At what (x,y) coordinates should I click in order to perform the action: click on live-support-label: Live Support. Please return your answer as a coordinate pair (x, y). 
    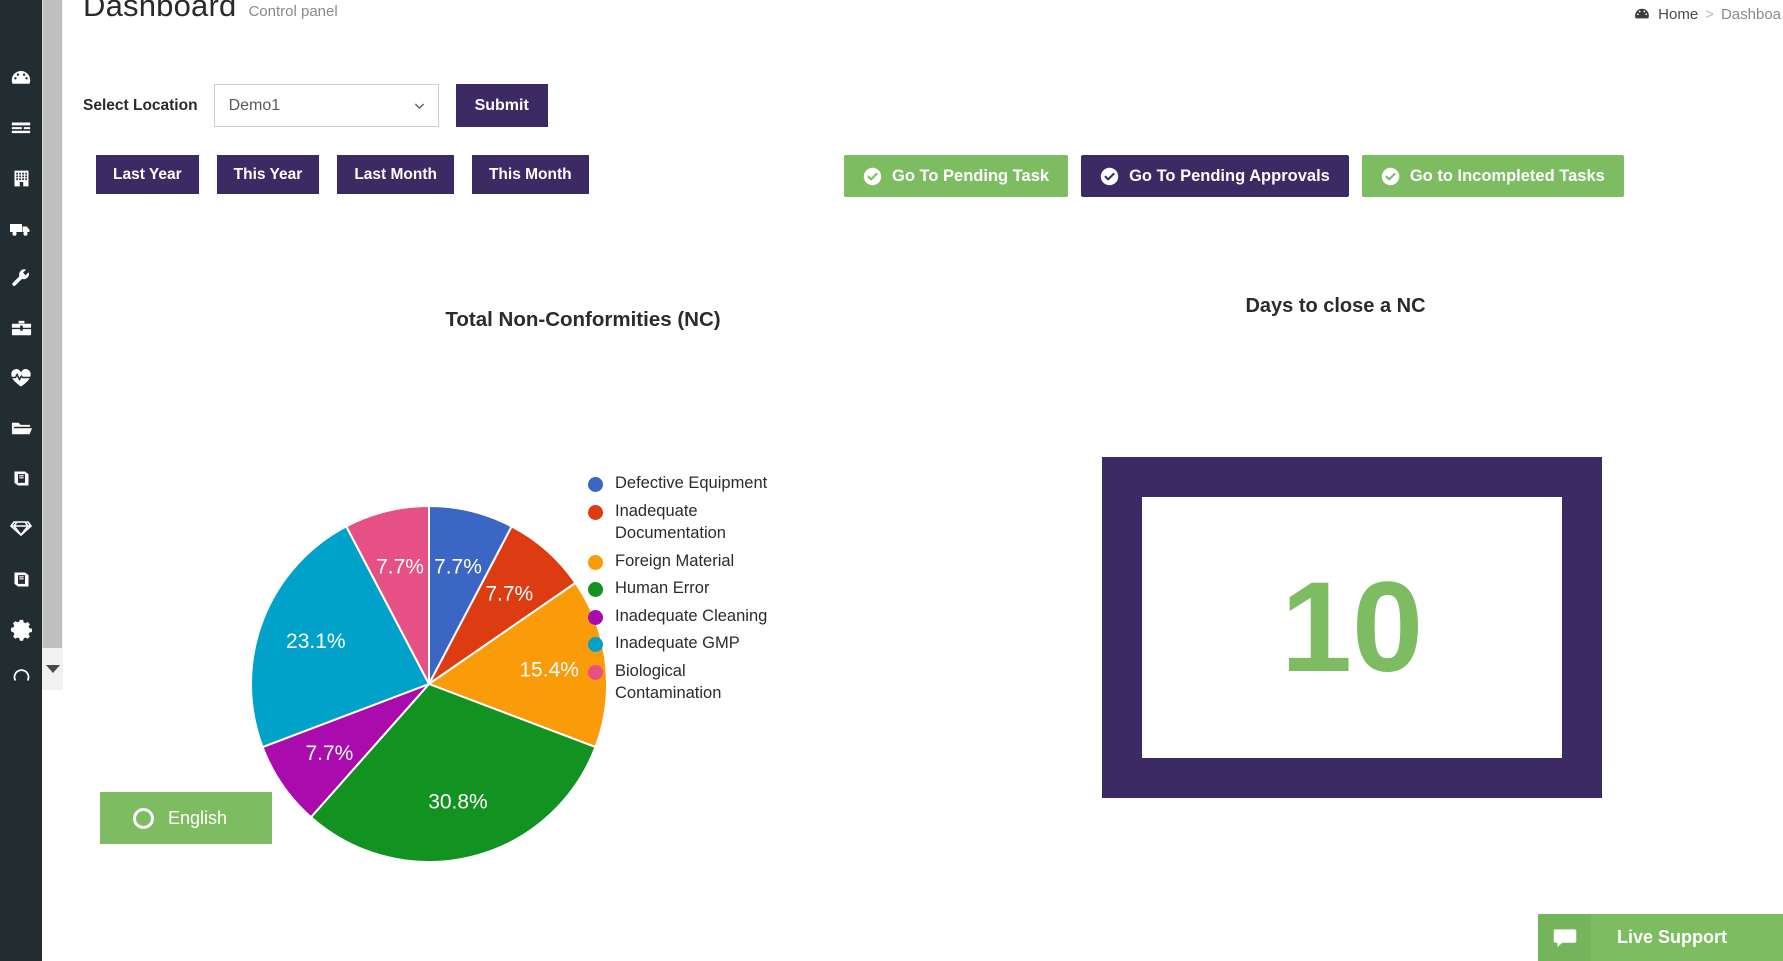
    Looking at the image, I should click on (1672, 937).